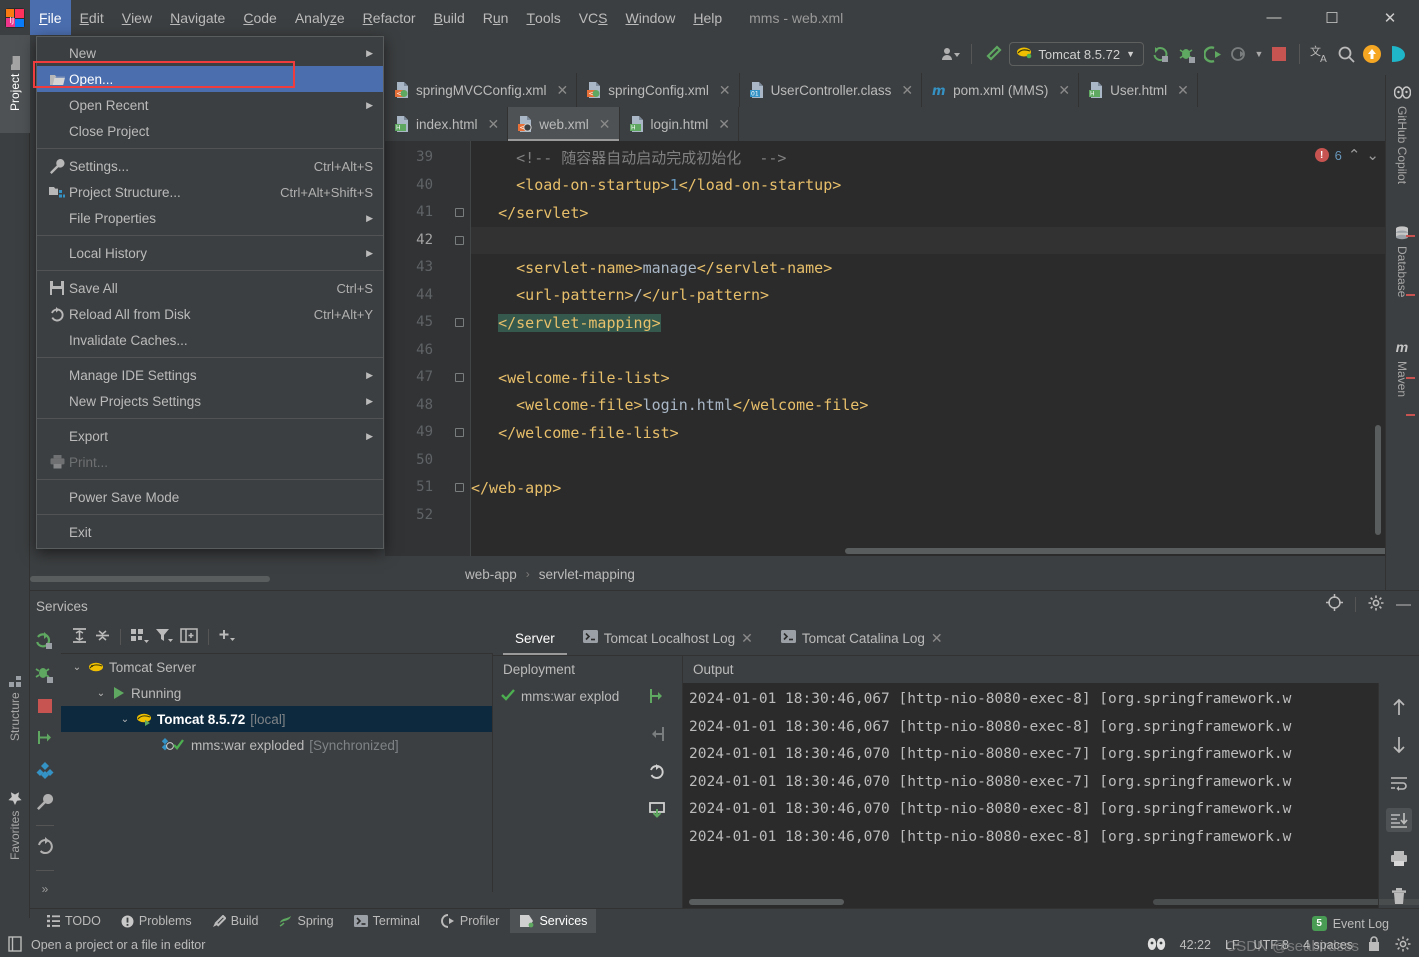 This screenshot has width=1419, height=957. I want to click on file-menu-item-close-project: Close Project, so click(210, 131).